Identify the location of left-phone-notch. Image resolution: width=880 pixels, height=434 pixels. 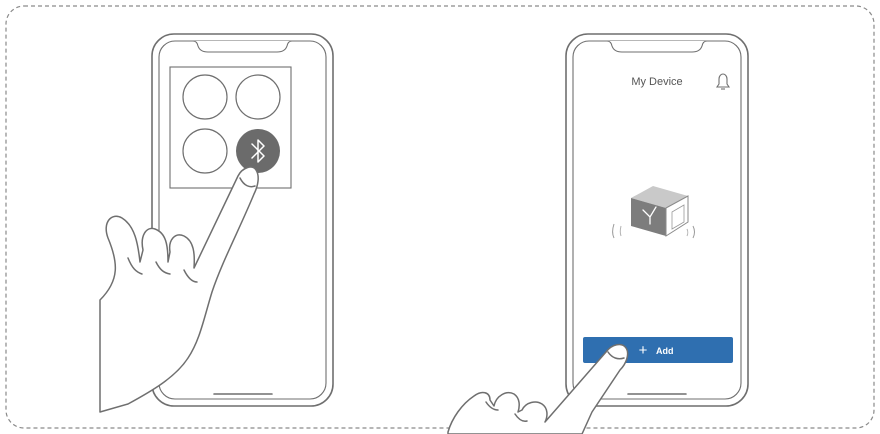
(242, 46).